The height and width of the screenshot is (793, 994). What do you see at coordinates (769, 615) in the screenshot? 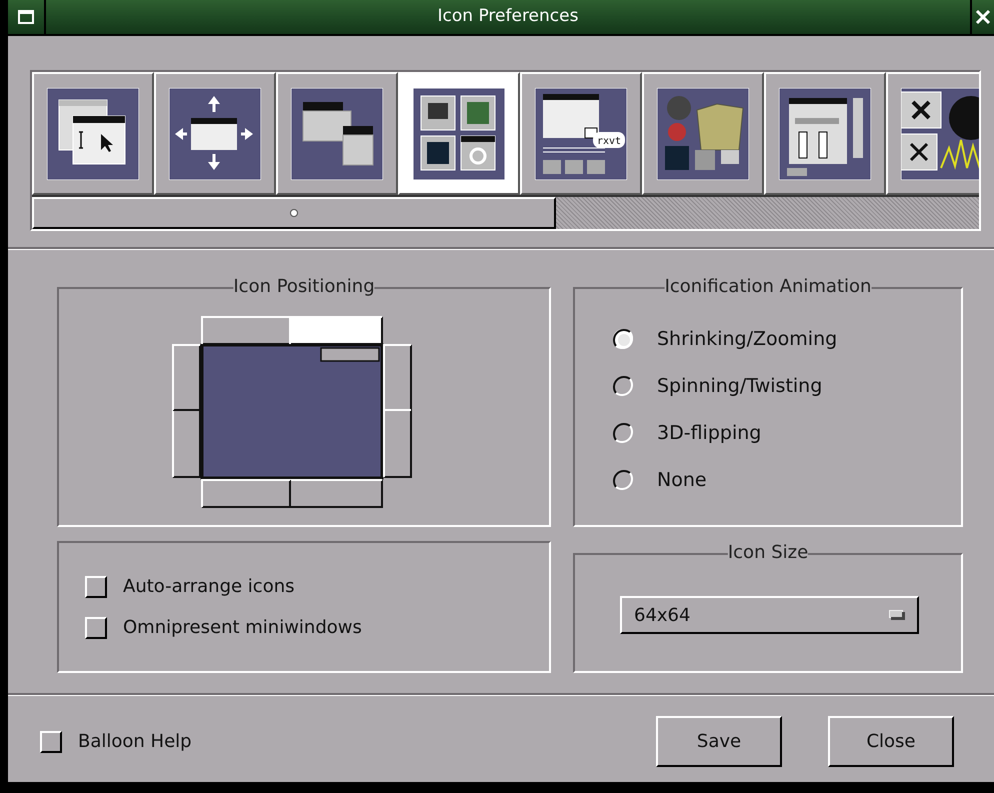
I see `size-dropdown: 64x64` at bounding box center [769, 615].